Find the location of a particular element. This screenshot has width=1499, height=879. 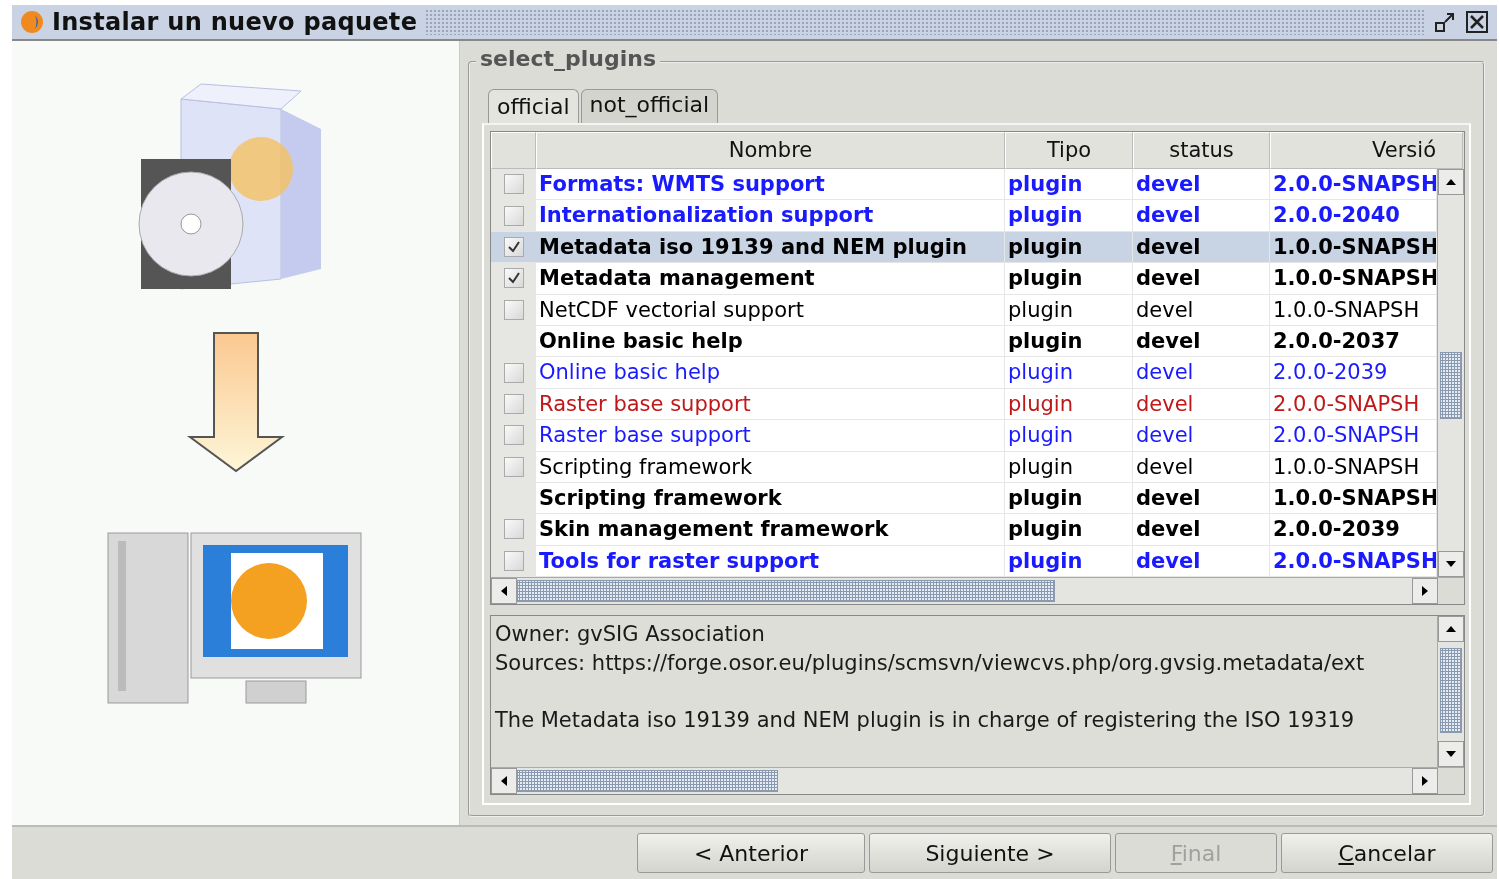

table-row: Metadata iso 19139 and NEM plugin plugin devel 1.0.0-SNAPSH is located at coordinates (964, 247).